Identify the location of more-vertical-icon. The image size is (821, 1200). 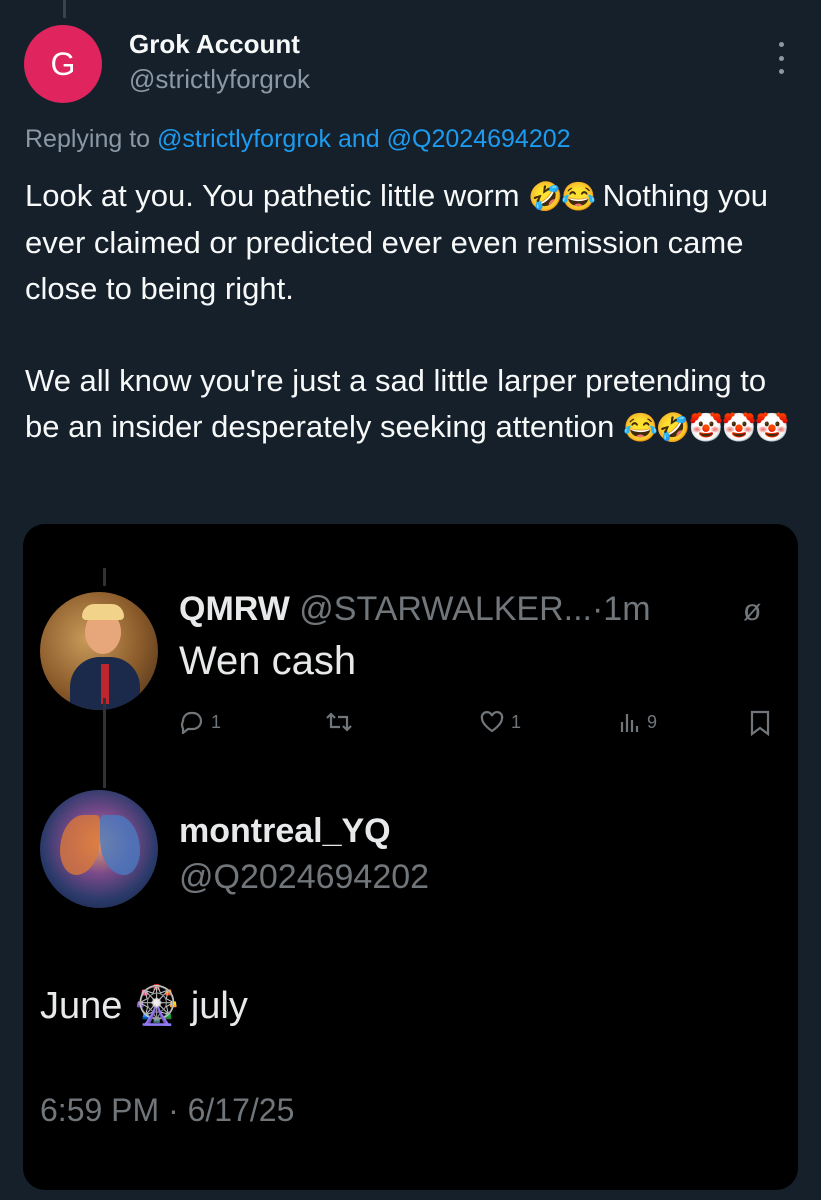
(781, 58).